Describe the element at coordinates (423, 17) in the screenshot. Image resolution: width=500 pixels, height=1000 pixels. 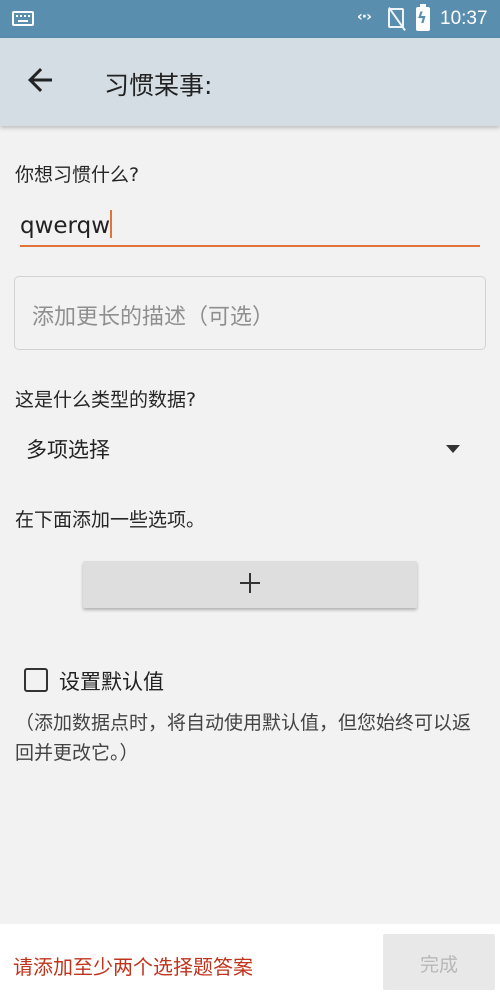
I see `battery-charging-icon` at that location.